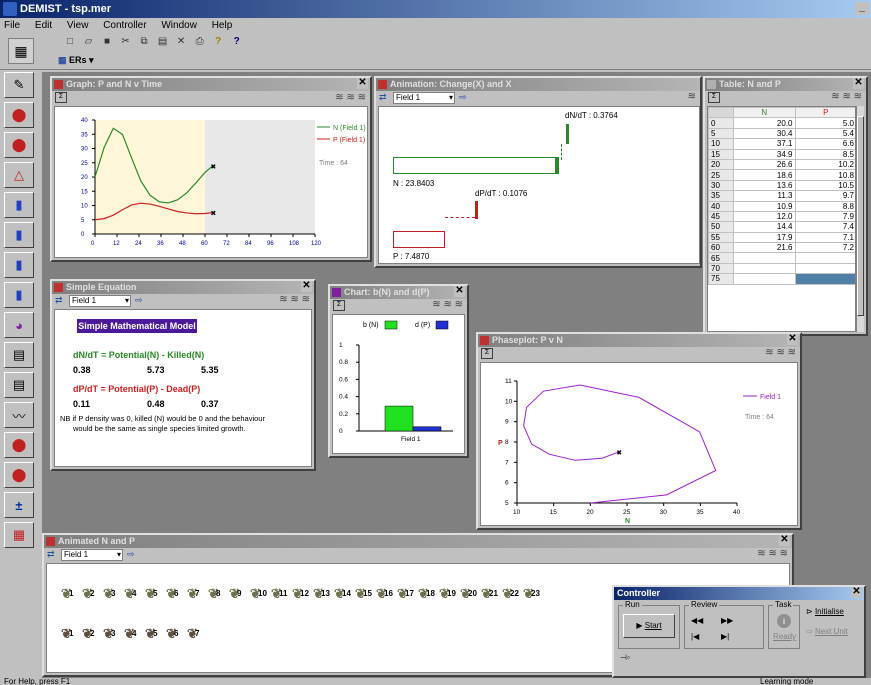 The width and height of the screenshot is (871, 685). I want to click on menu-view: View, so click(76, 25).